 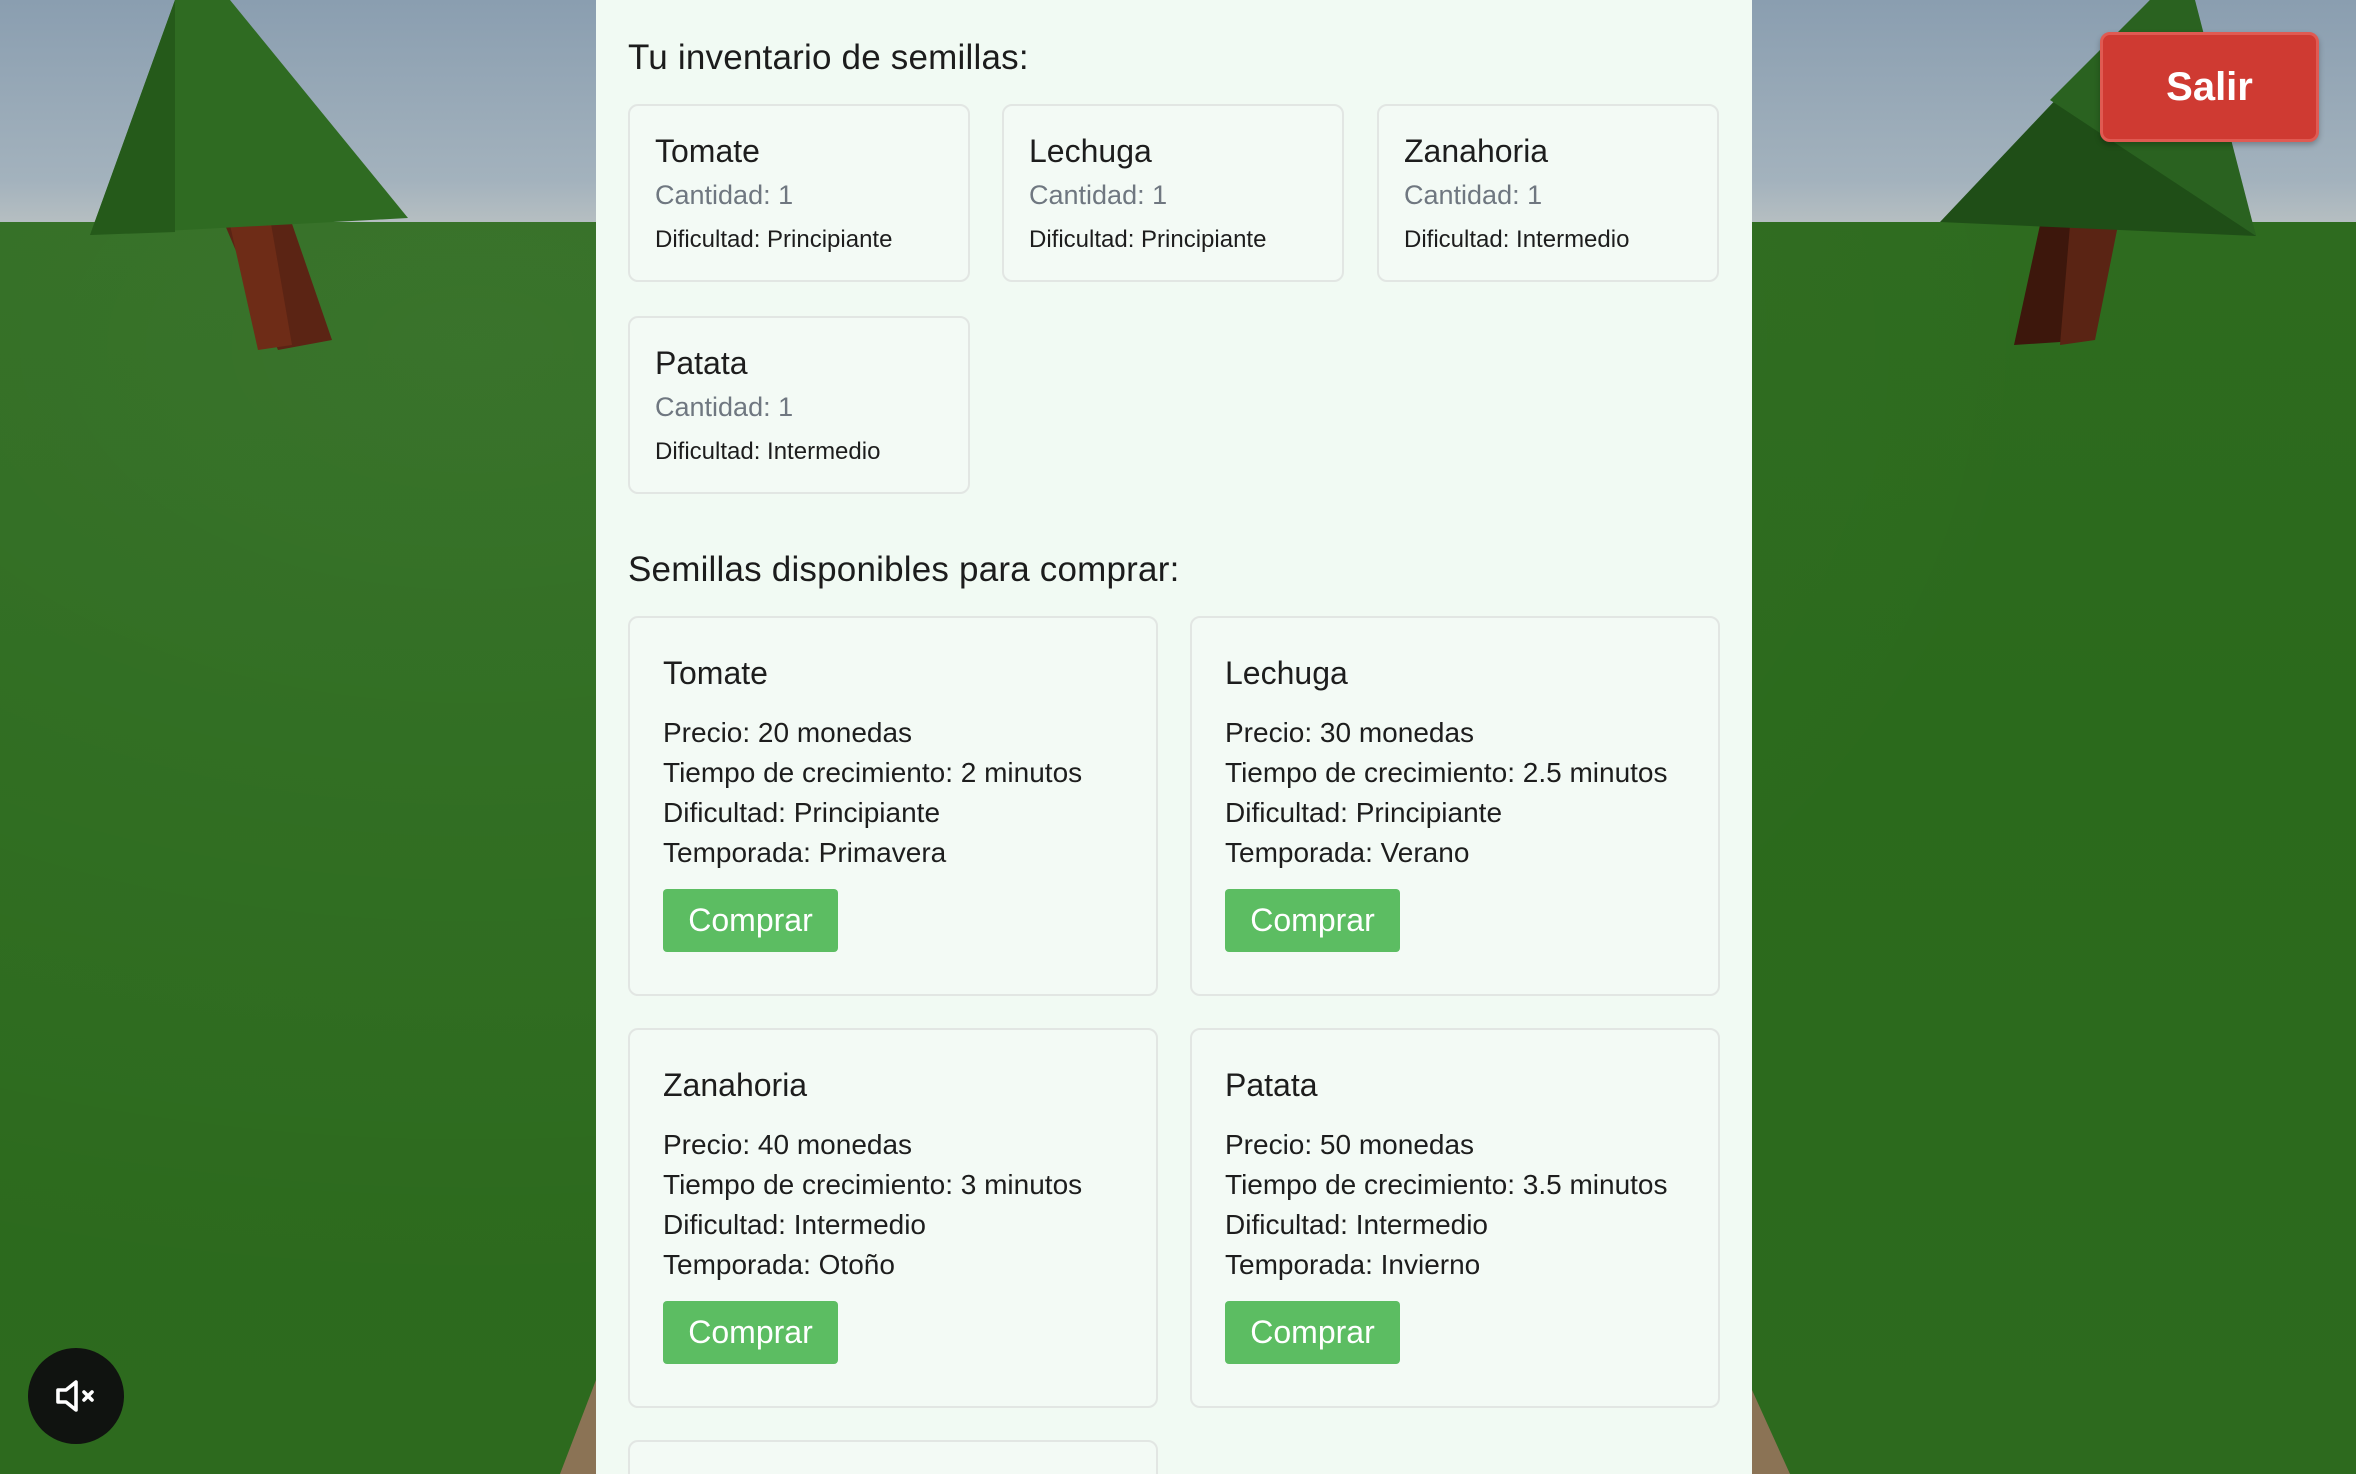 I want to click on shop-seed-growth: Tiempo de crecimiento: 3.5 minutos, so click(x=1446, y=1185).